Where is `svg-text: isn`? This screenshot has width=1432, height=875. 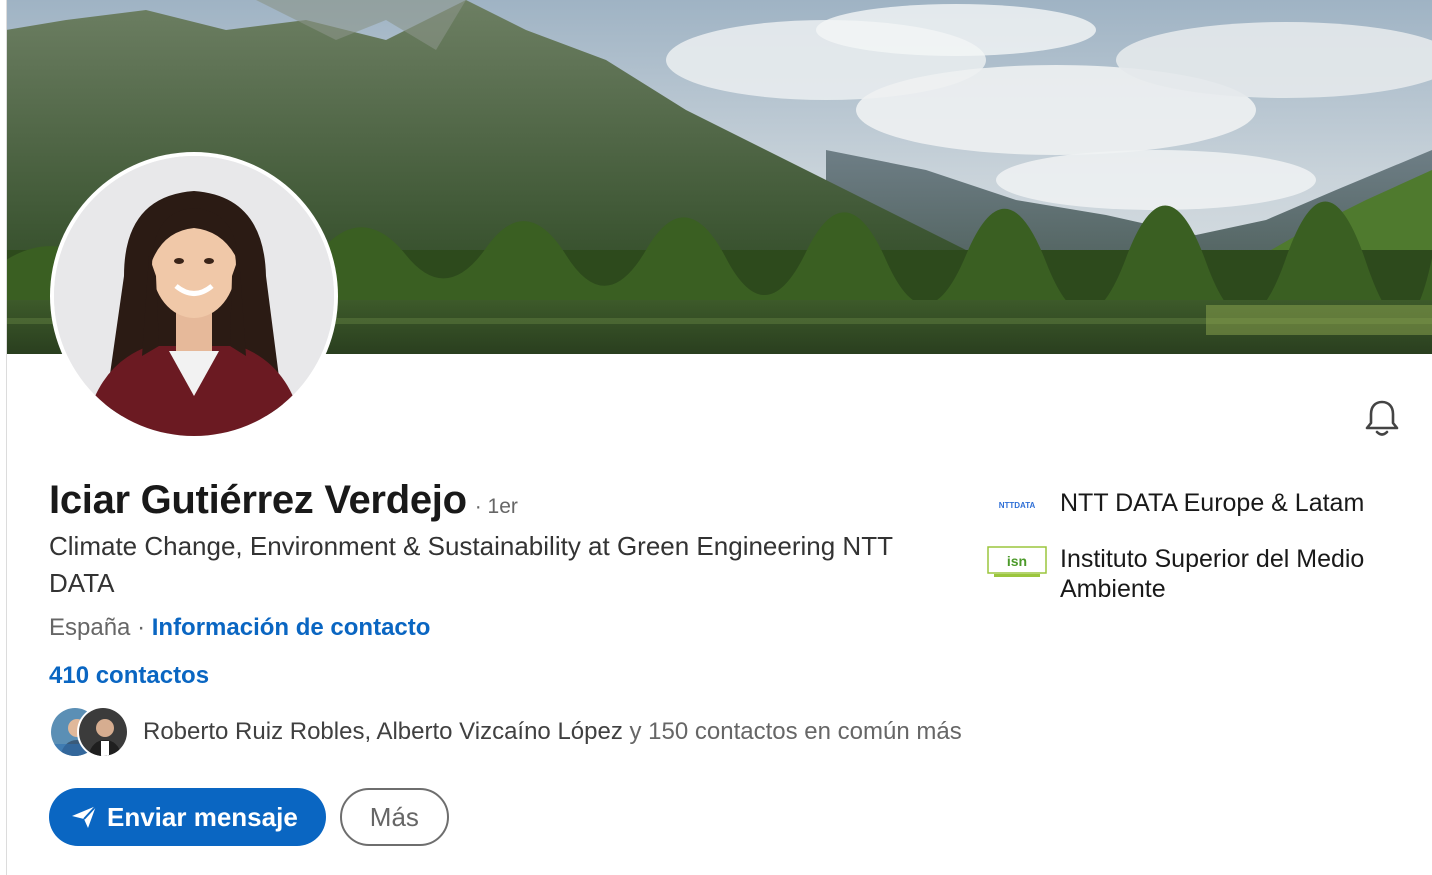 svg-text: isn is located at coordinates (1017, 561).